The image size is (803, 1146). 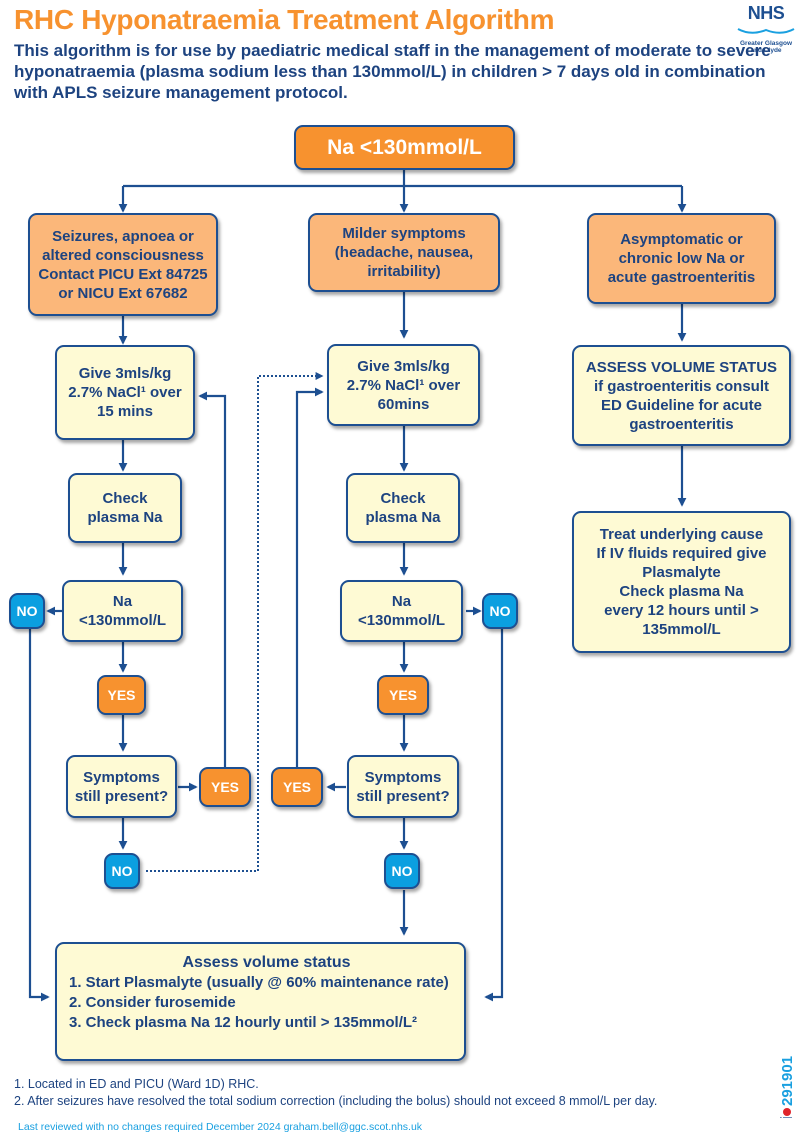 I want to click on left-na-decision-box: Na <130mmol/L, so click(x=122, y=611).